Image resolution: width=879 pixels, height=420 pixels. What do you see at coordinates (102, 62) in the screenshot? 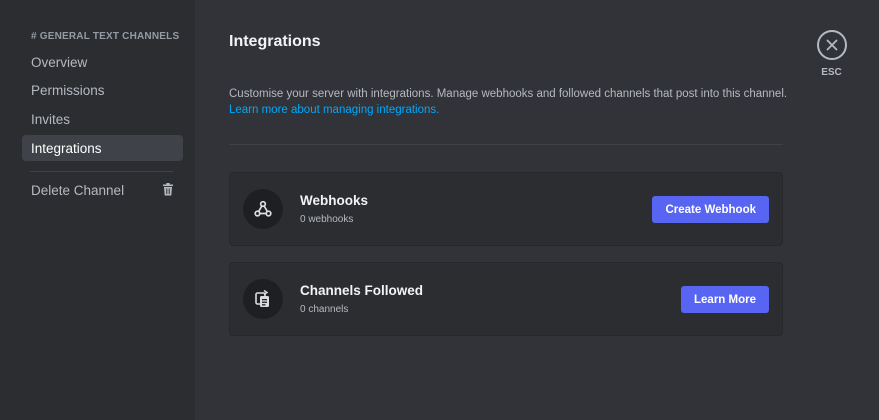
I see `sidebar-item-overview: Overview` at bounding box center [102, 62].